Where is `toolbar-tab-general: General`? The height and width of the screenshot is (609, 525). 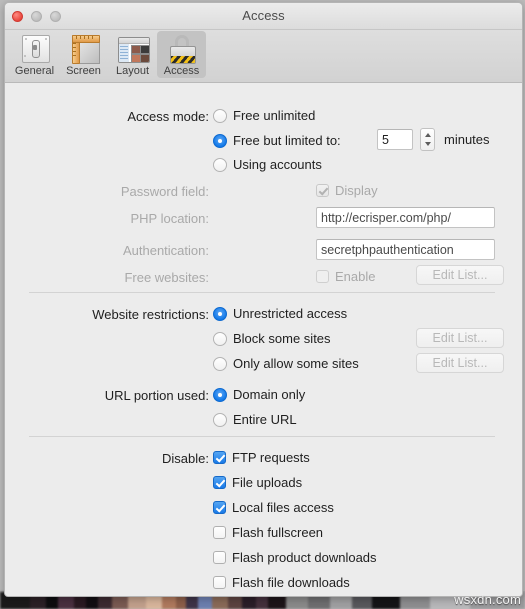
toolbar-tab-general: General is located at coordinates (34, 54).